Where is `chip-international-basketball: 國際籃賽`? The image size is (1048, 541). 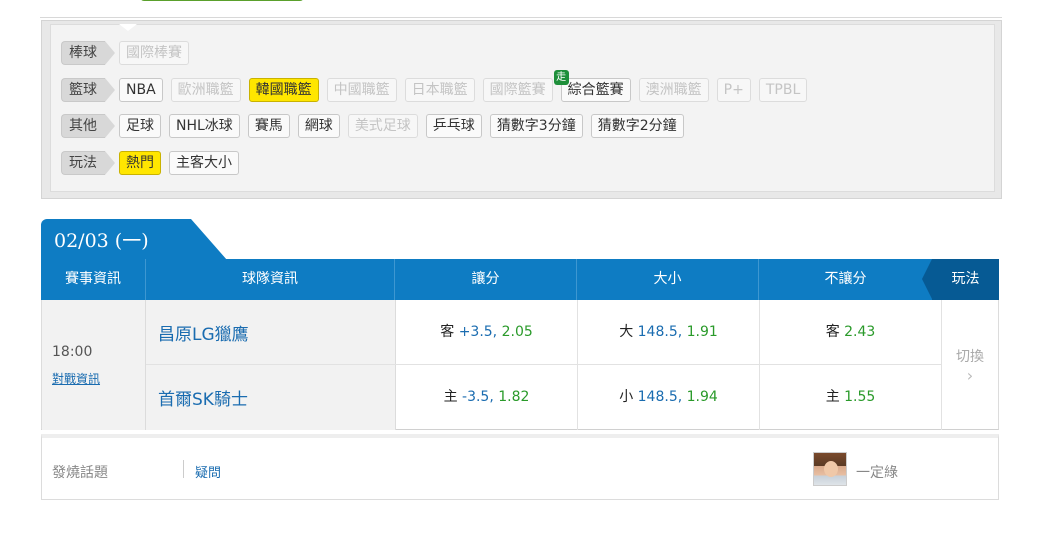 chip-international-basketball: 國際籃賽 is located at coordinates (517, 90).